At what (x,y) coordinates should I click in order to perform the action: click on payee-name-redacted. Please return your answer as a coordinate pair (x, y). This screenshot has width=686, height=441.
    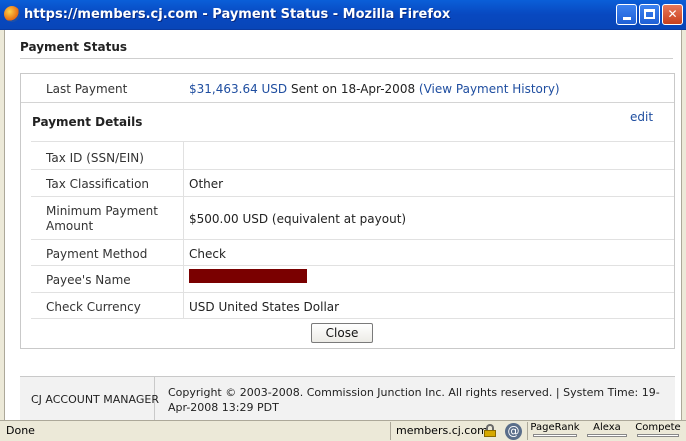
    Looking at the image, I should click on (248, 276).